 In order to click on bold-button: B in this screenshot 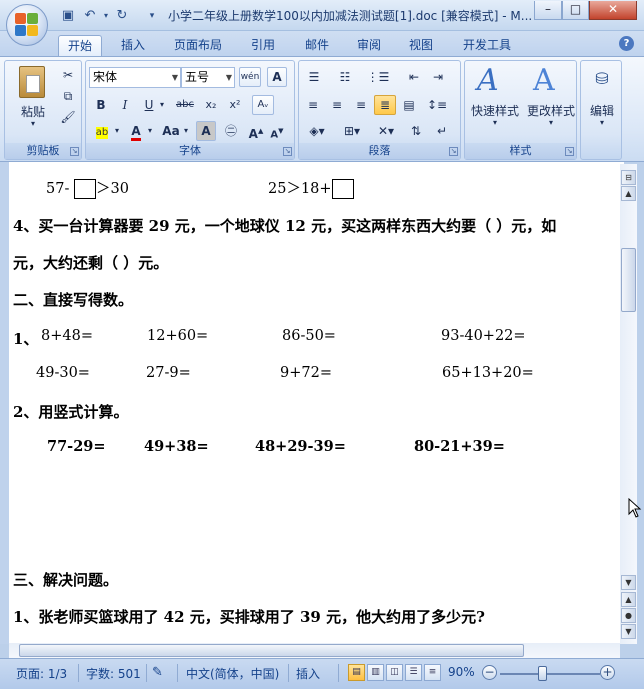, I will do `click(101, 105)`.